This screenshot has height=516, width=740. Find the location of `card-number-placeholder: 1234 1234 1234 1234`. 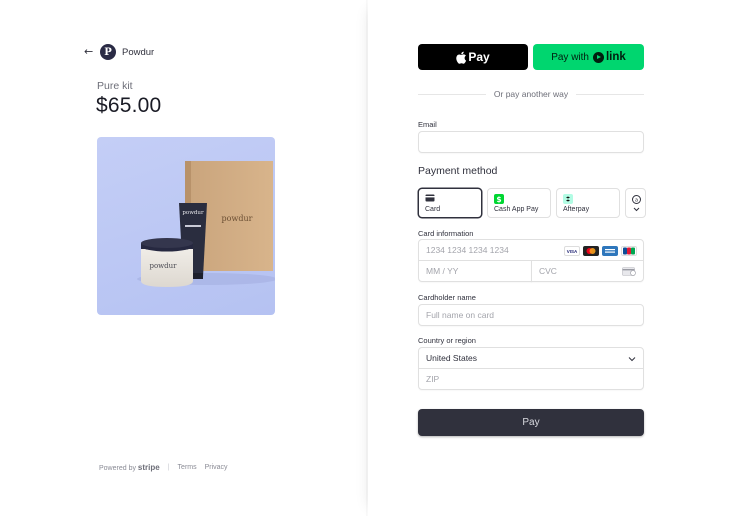

card-number-placeholder: 1234 1234 1234 1234 is located at coordinates (467, 250).